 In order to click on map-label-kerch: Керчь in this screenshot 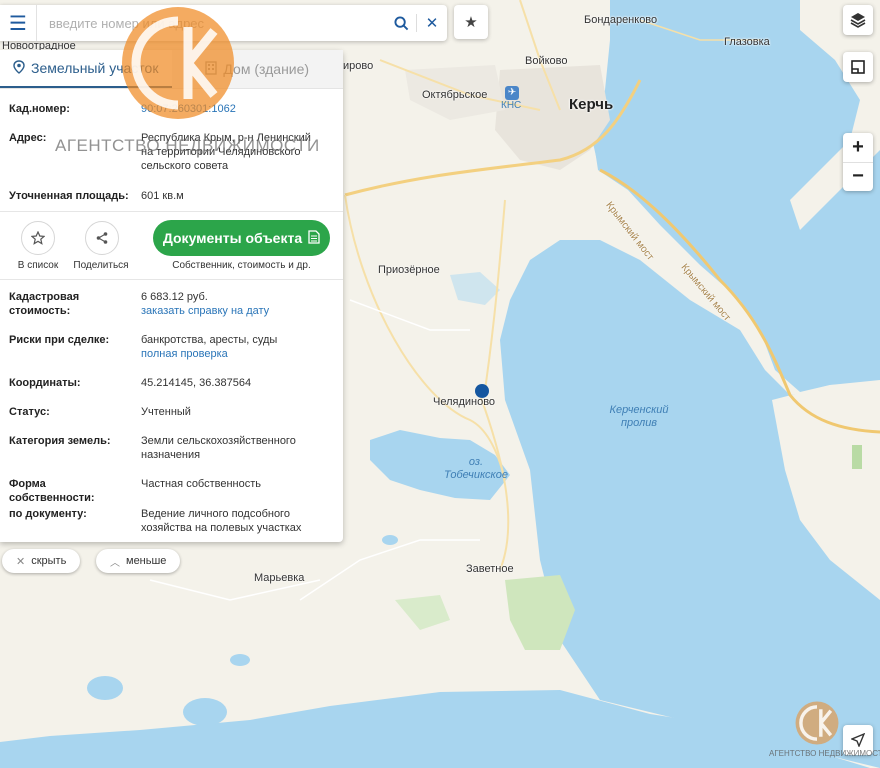, I will do `click(591, 104)`.